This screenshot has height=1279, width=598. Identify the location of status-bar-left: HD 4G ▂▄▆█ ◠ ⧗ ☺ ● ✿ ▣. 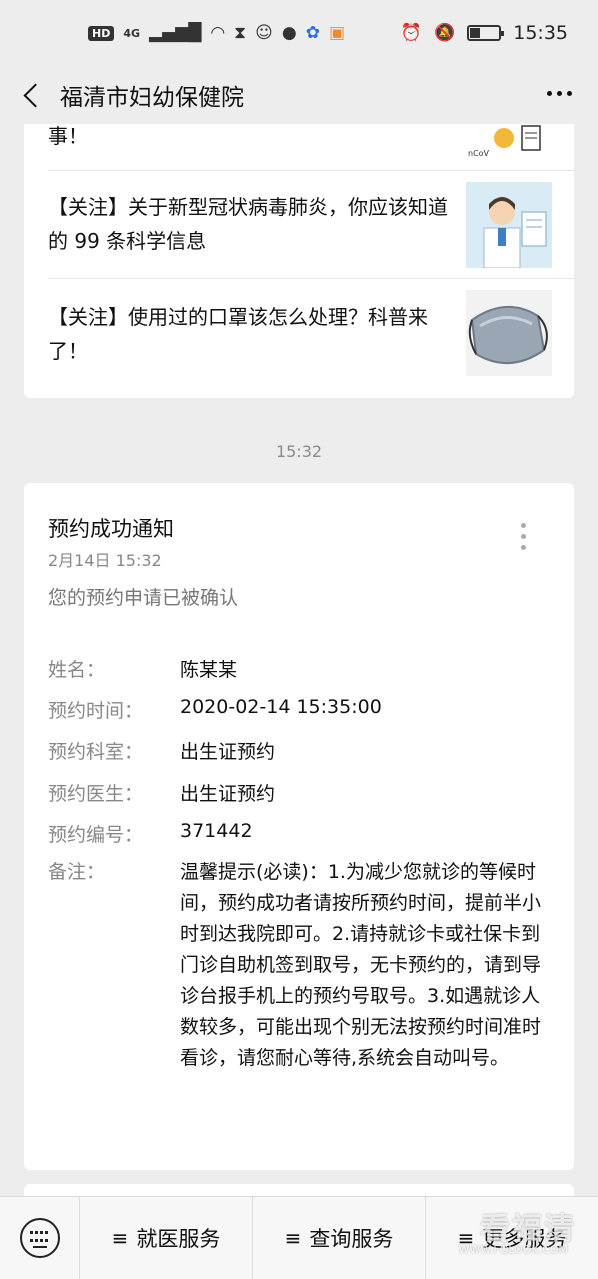
(216, 32).